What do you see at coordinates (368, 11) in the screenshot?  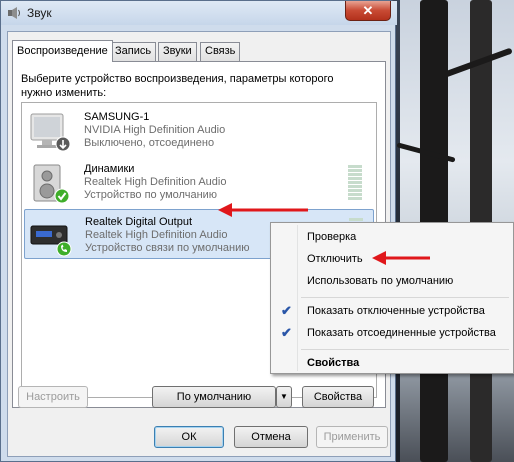 I see `close-button: ✕` at bounding box center [368, 11].